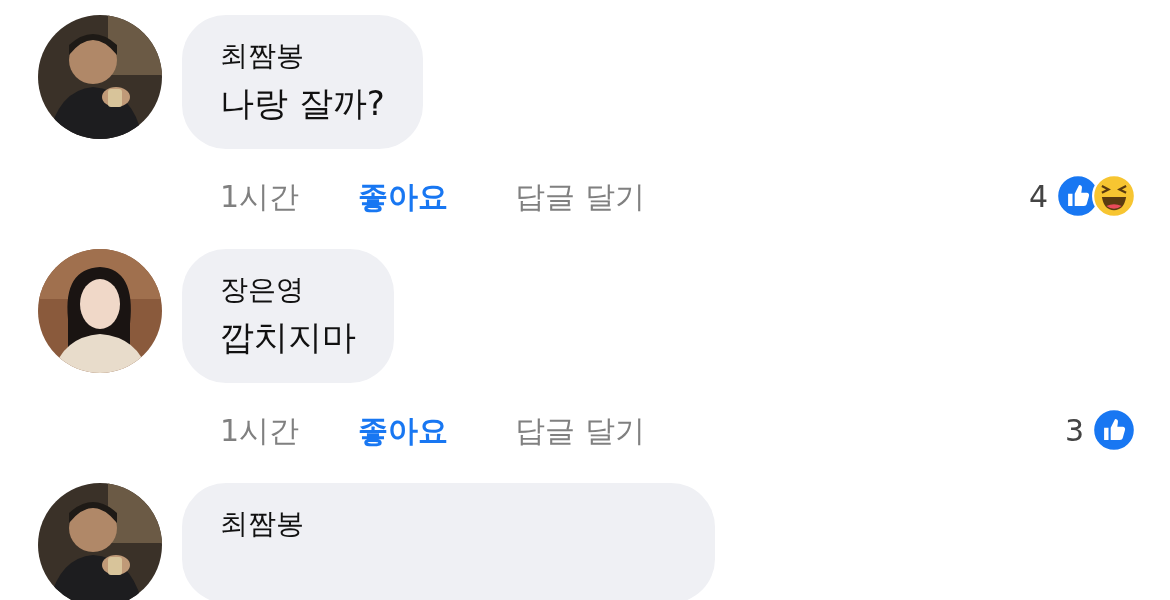  I want to click on reaction-count: 3, so click(1074, 430).